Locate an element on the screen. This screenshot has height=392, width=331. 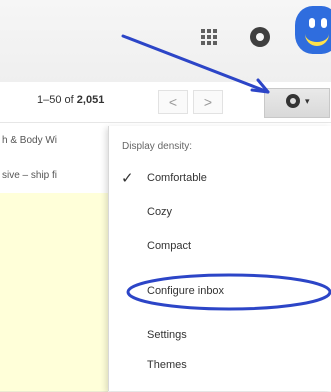
menu-item-label: Comfortable is located at coordinates (177, 178).